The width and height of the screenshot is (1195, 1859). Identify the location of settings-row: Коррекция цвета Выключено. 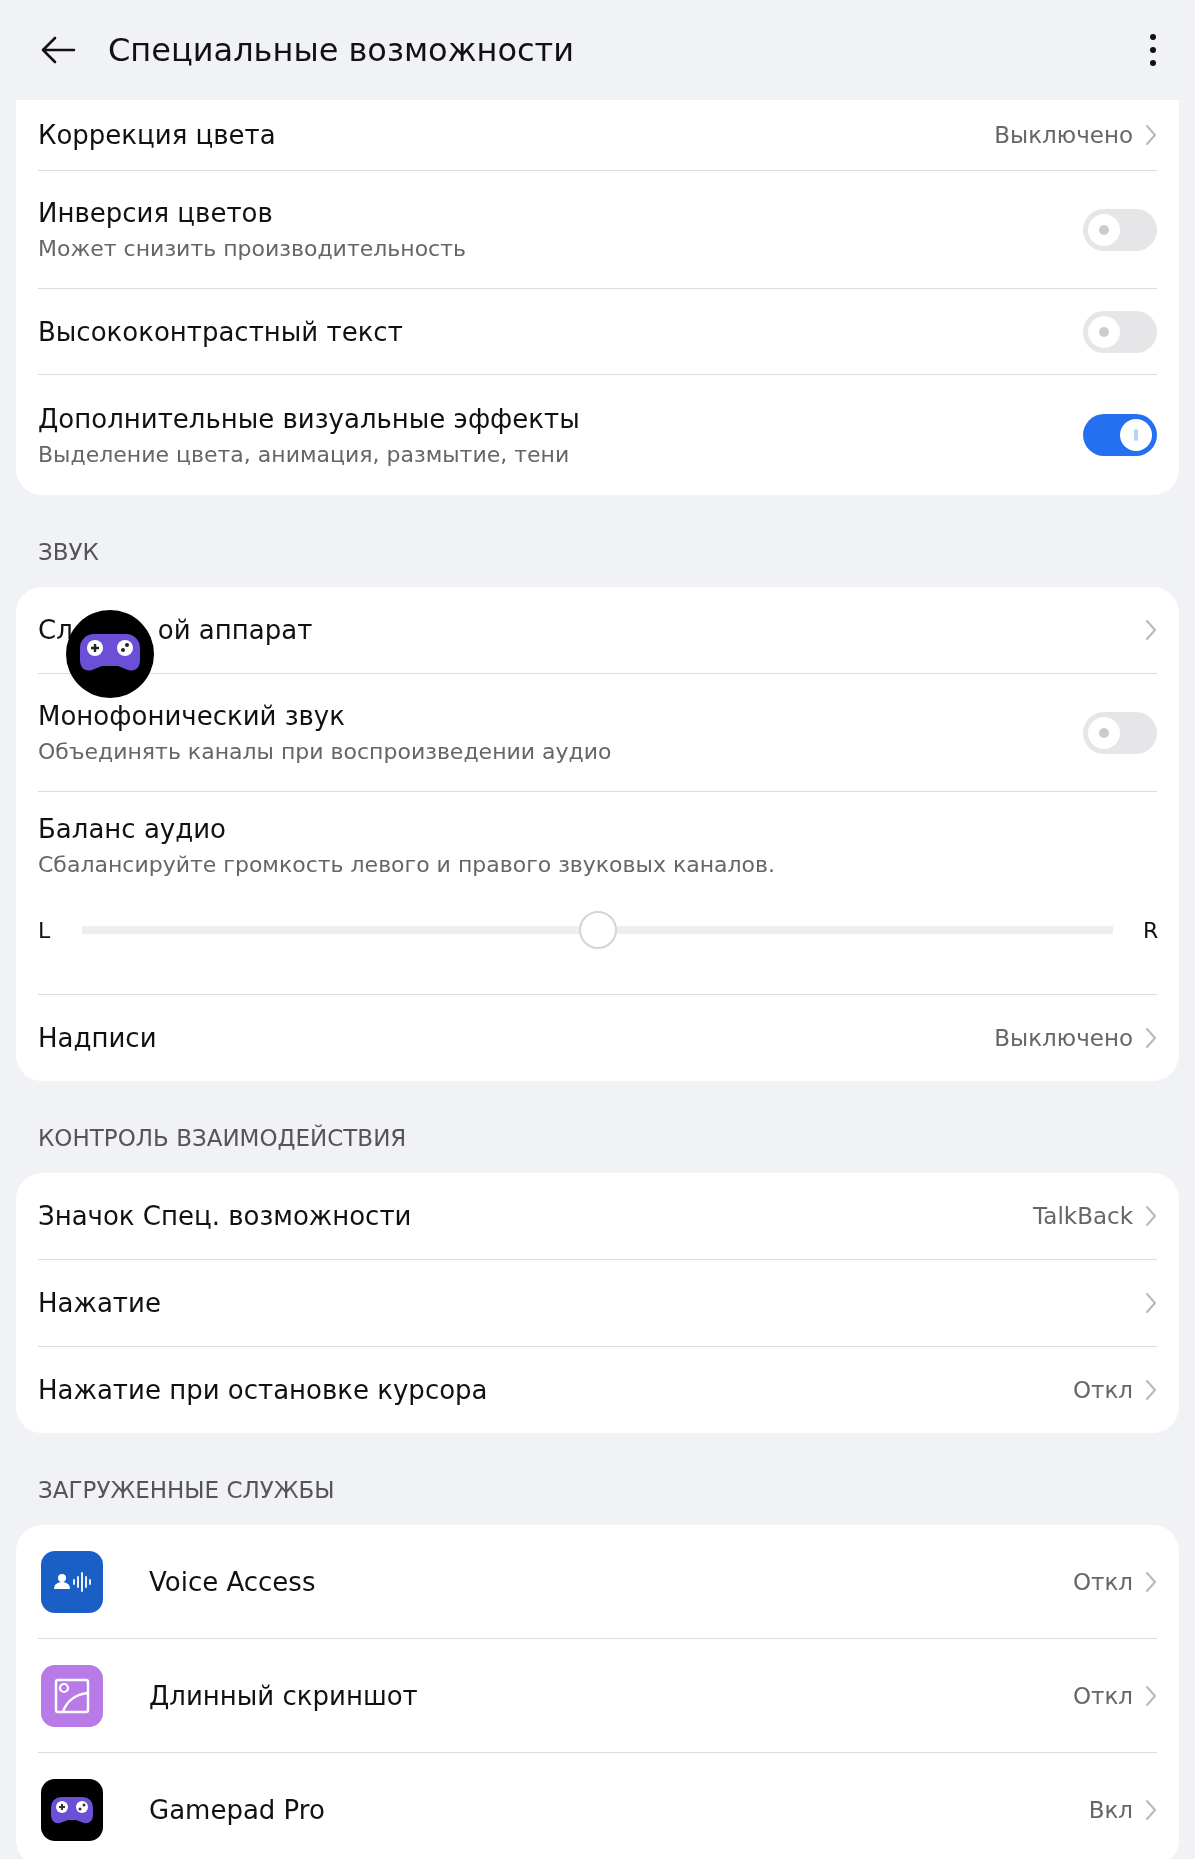
(597, 135).